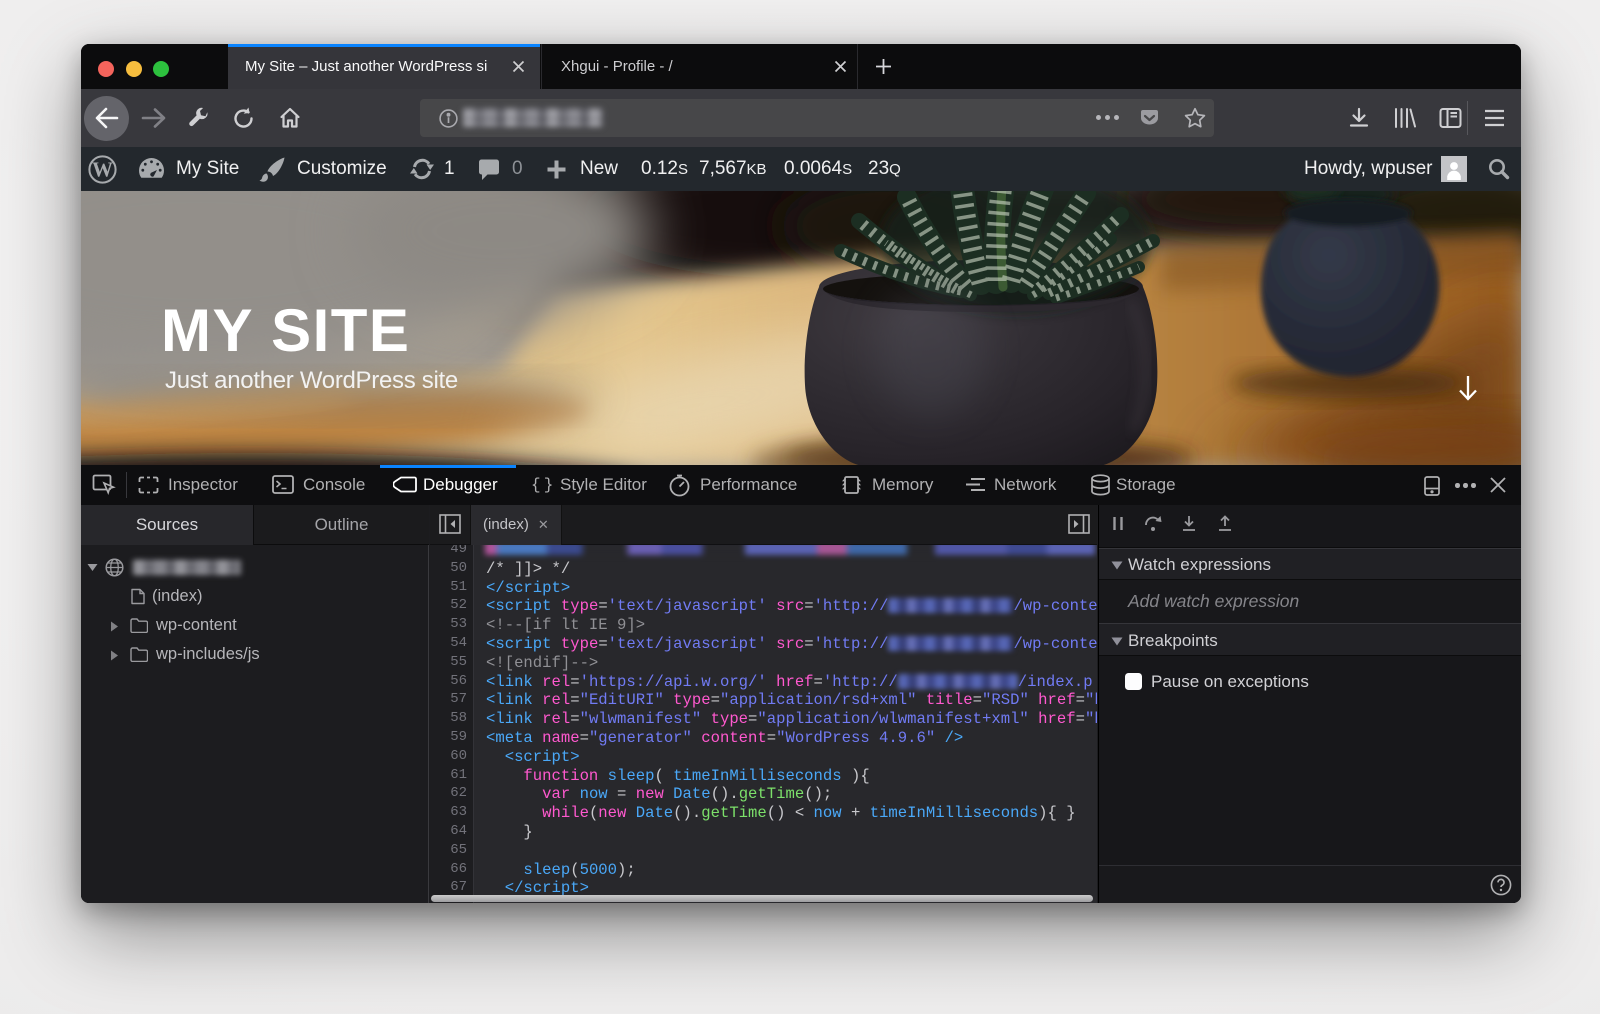 The width and height of the screenshot is (1600, 1014). I want to click on svg-text: W, so click(102, 170).